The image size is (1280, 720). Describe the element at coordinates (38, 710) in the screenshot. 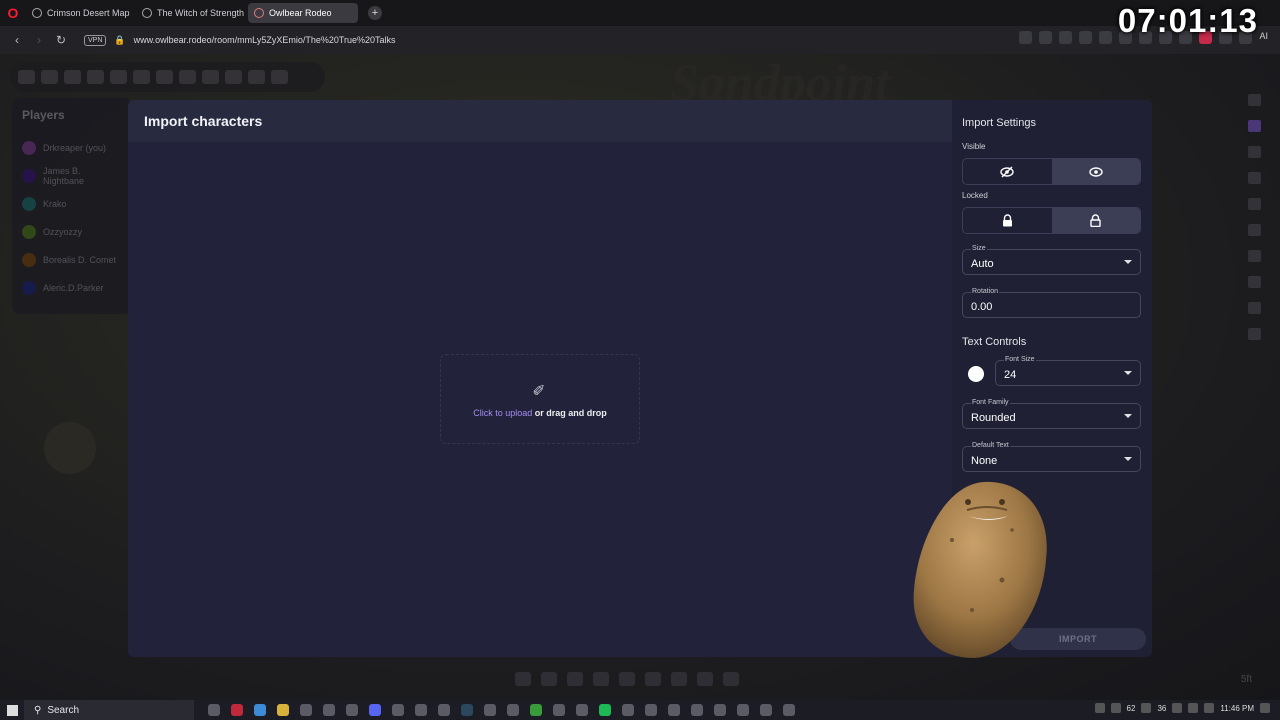

I see `search-icon: ⚲` at that location.